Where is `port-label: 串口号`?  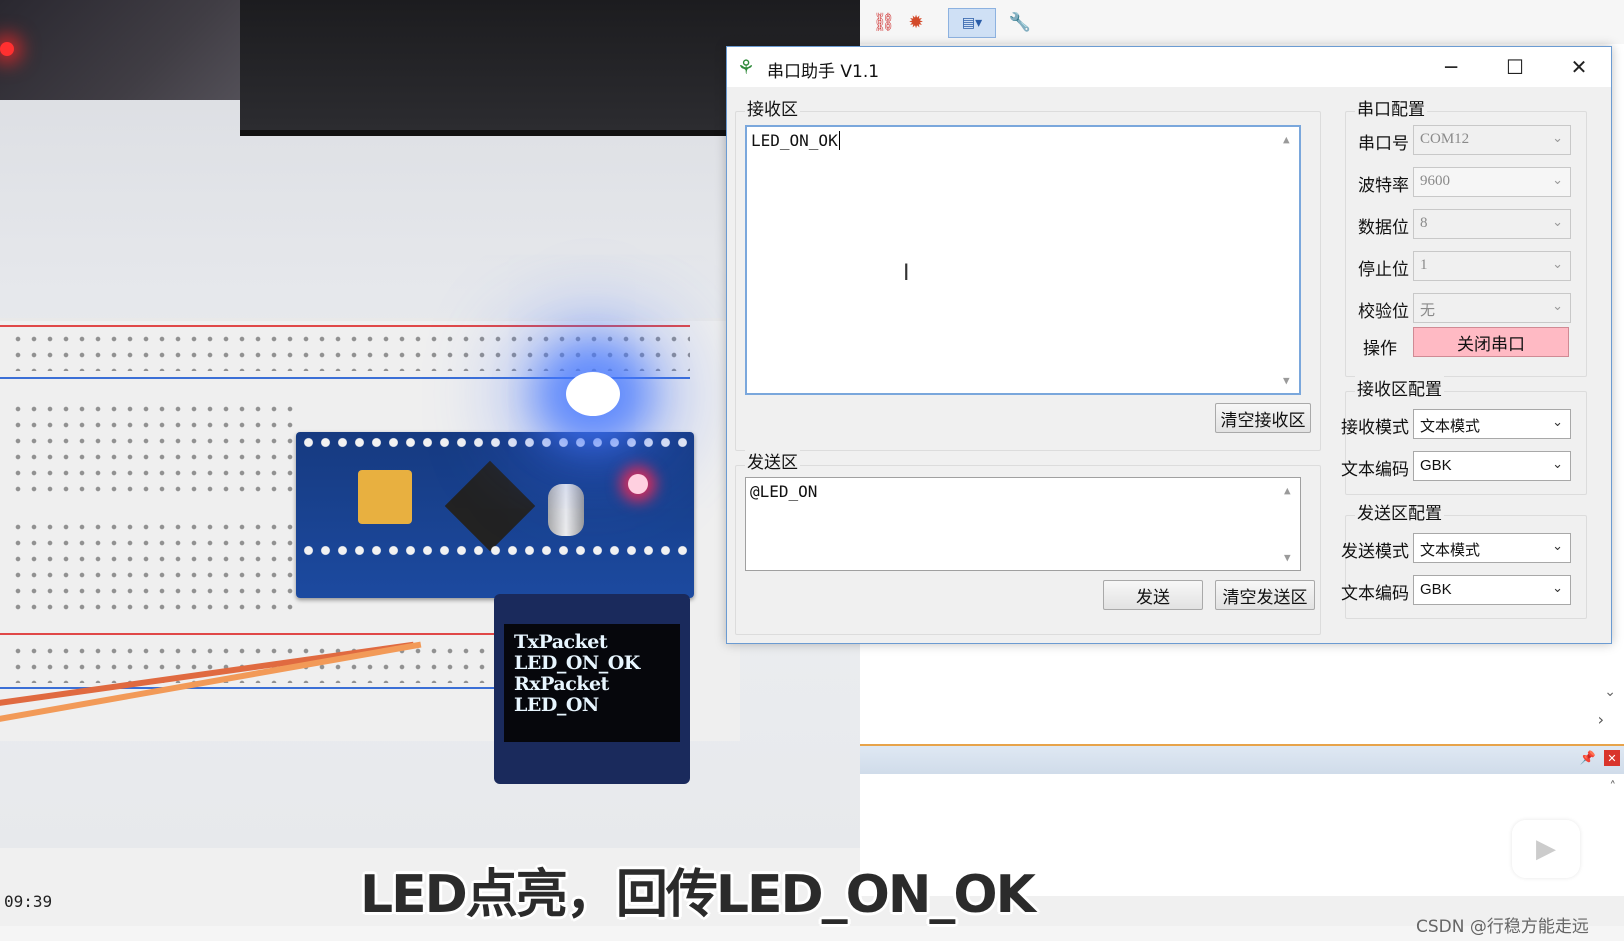
port-label: 串口号 is located at coordinates (1383, 144).